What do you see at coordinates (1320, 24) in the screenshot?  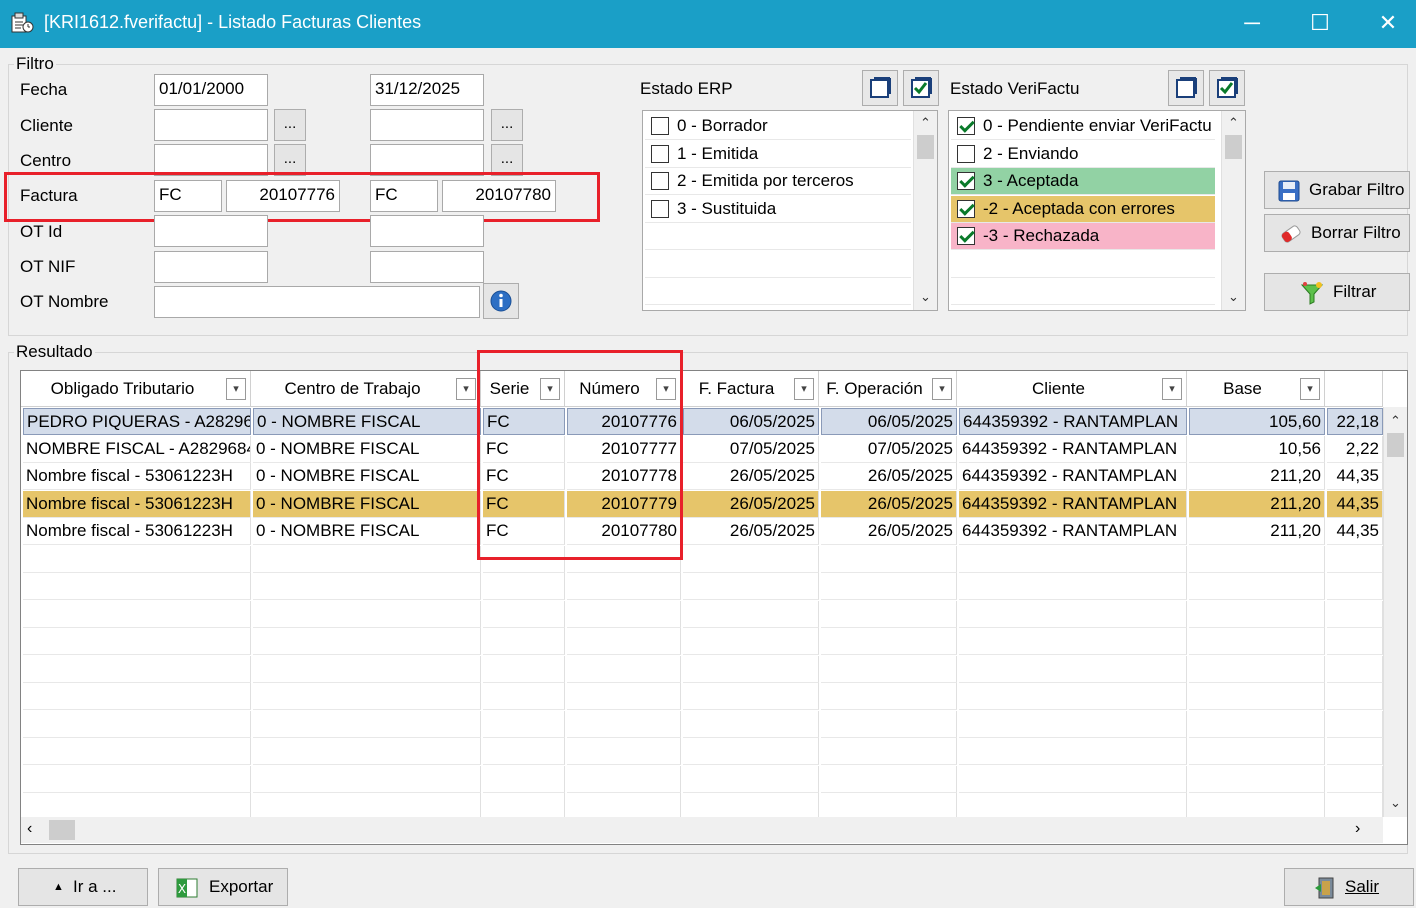 I see `maximize-button: ☐` at bounding box center [1320, 24].